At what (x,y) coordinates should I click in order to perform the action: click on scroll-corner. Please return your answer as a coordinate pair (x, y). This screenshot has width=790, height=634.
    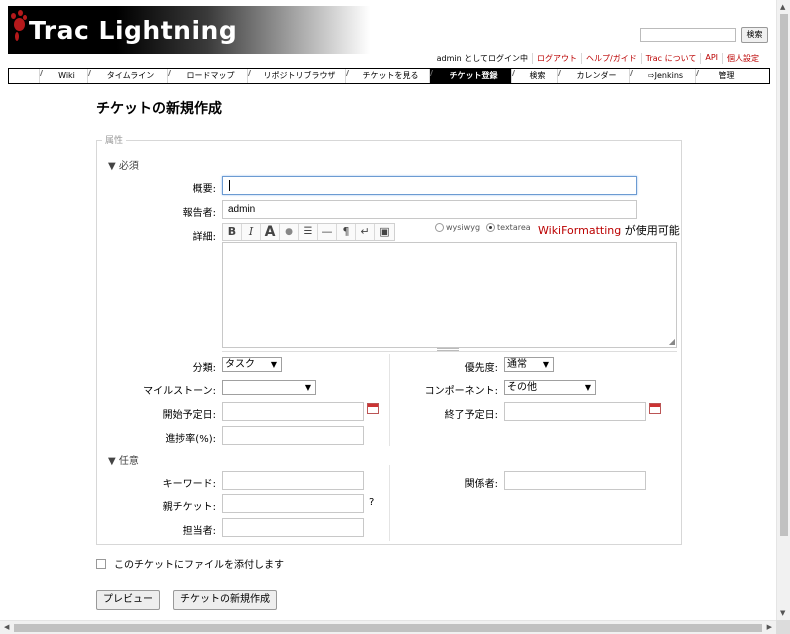
    Looking at the image, I should click on (783, 627).